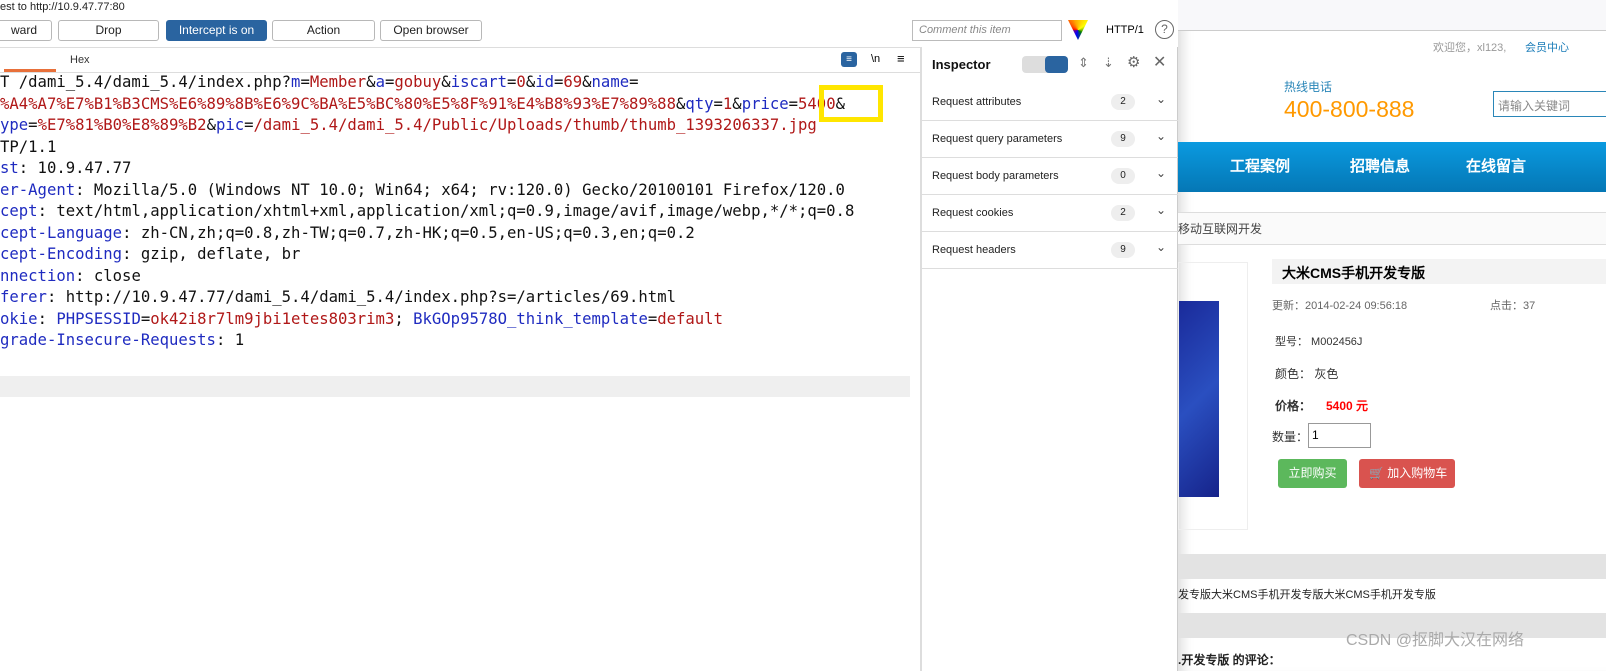  What do you see at coordinates (455, 255) in the screenshot?
I see `request-line: cept-Encoding: gzip, deflate, br` at bounding box center [455, 255].